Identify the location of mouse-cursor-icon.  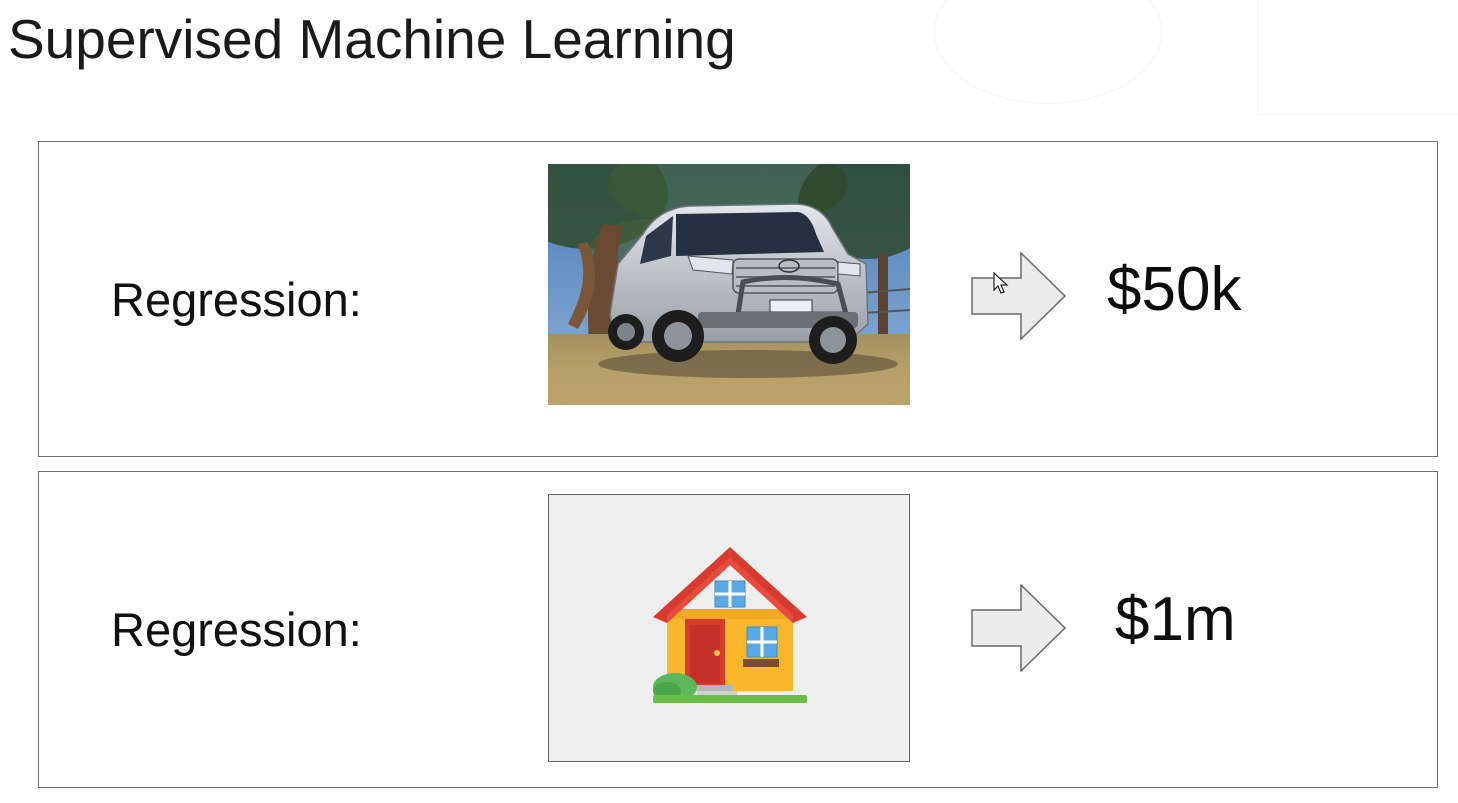
(1001, 283).